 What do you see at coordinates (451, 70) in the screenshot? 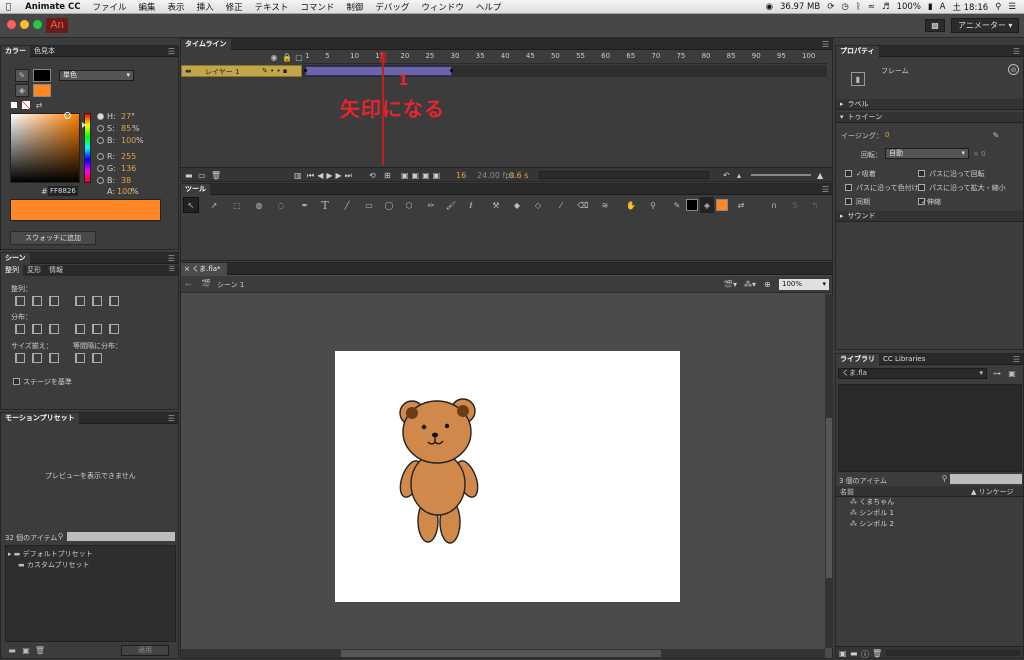
I see `end-keyframe` at bounding box center [451, 70].